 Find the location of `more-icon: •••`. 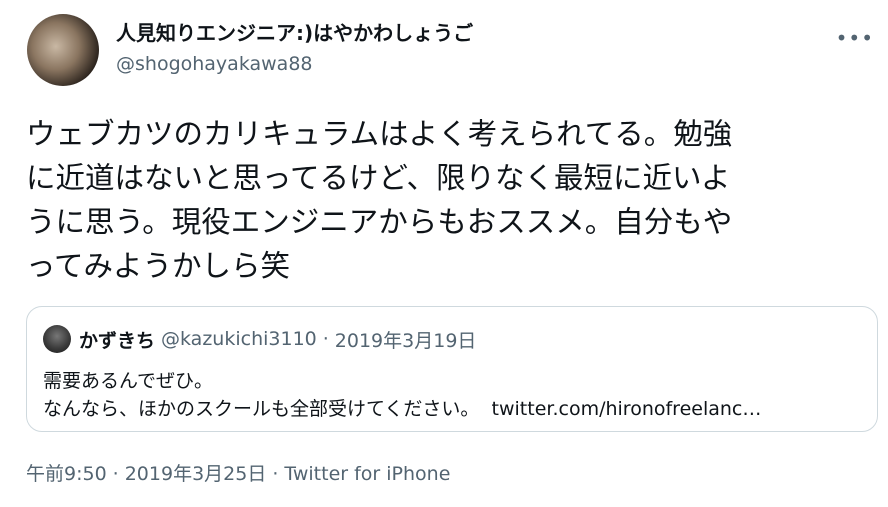

more-icon: ••• is located at coordinates (855, 38).